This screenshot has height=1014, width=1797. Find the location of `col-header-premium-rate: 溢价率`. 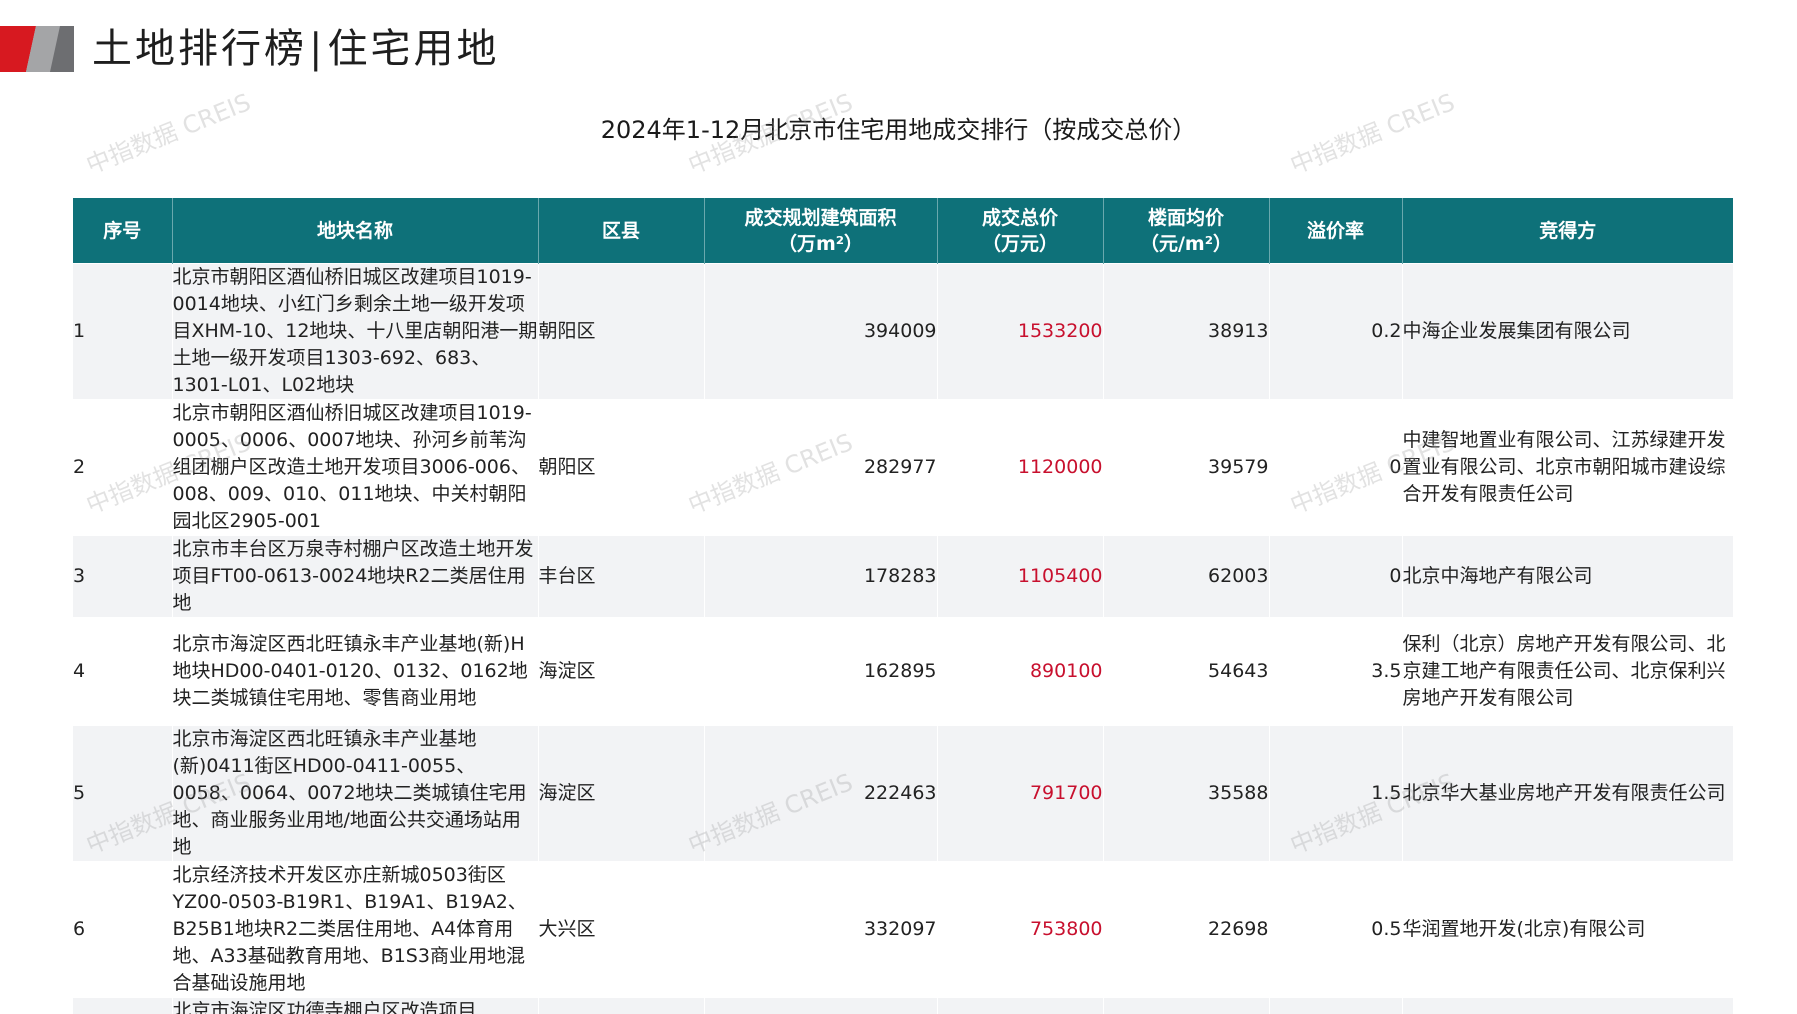

col-header-premium-rate: 溢价率 is located at coordinates (1335, 231).